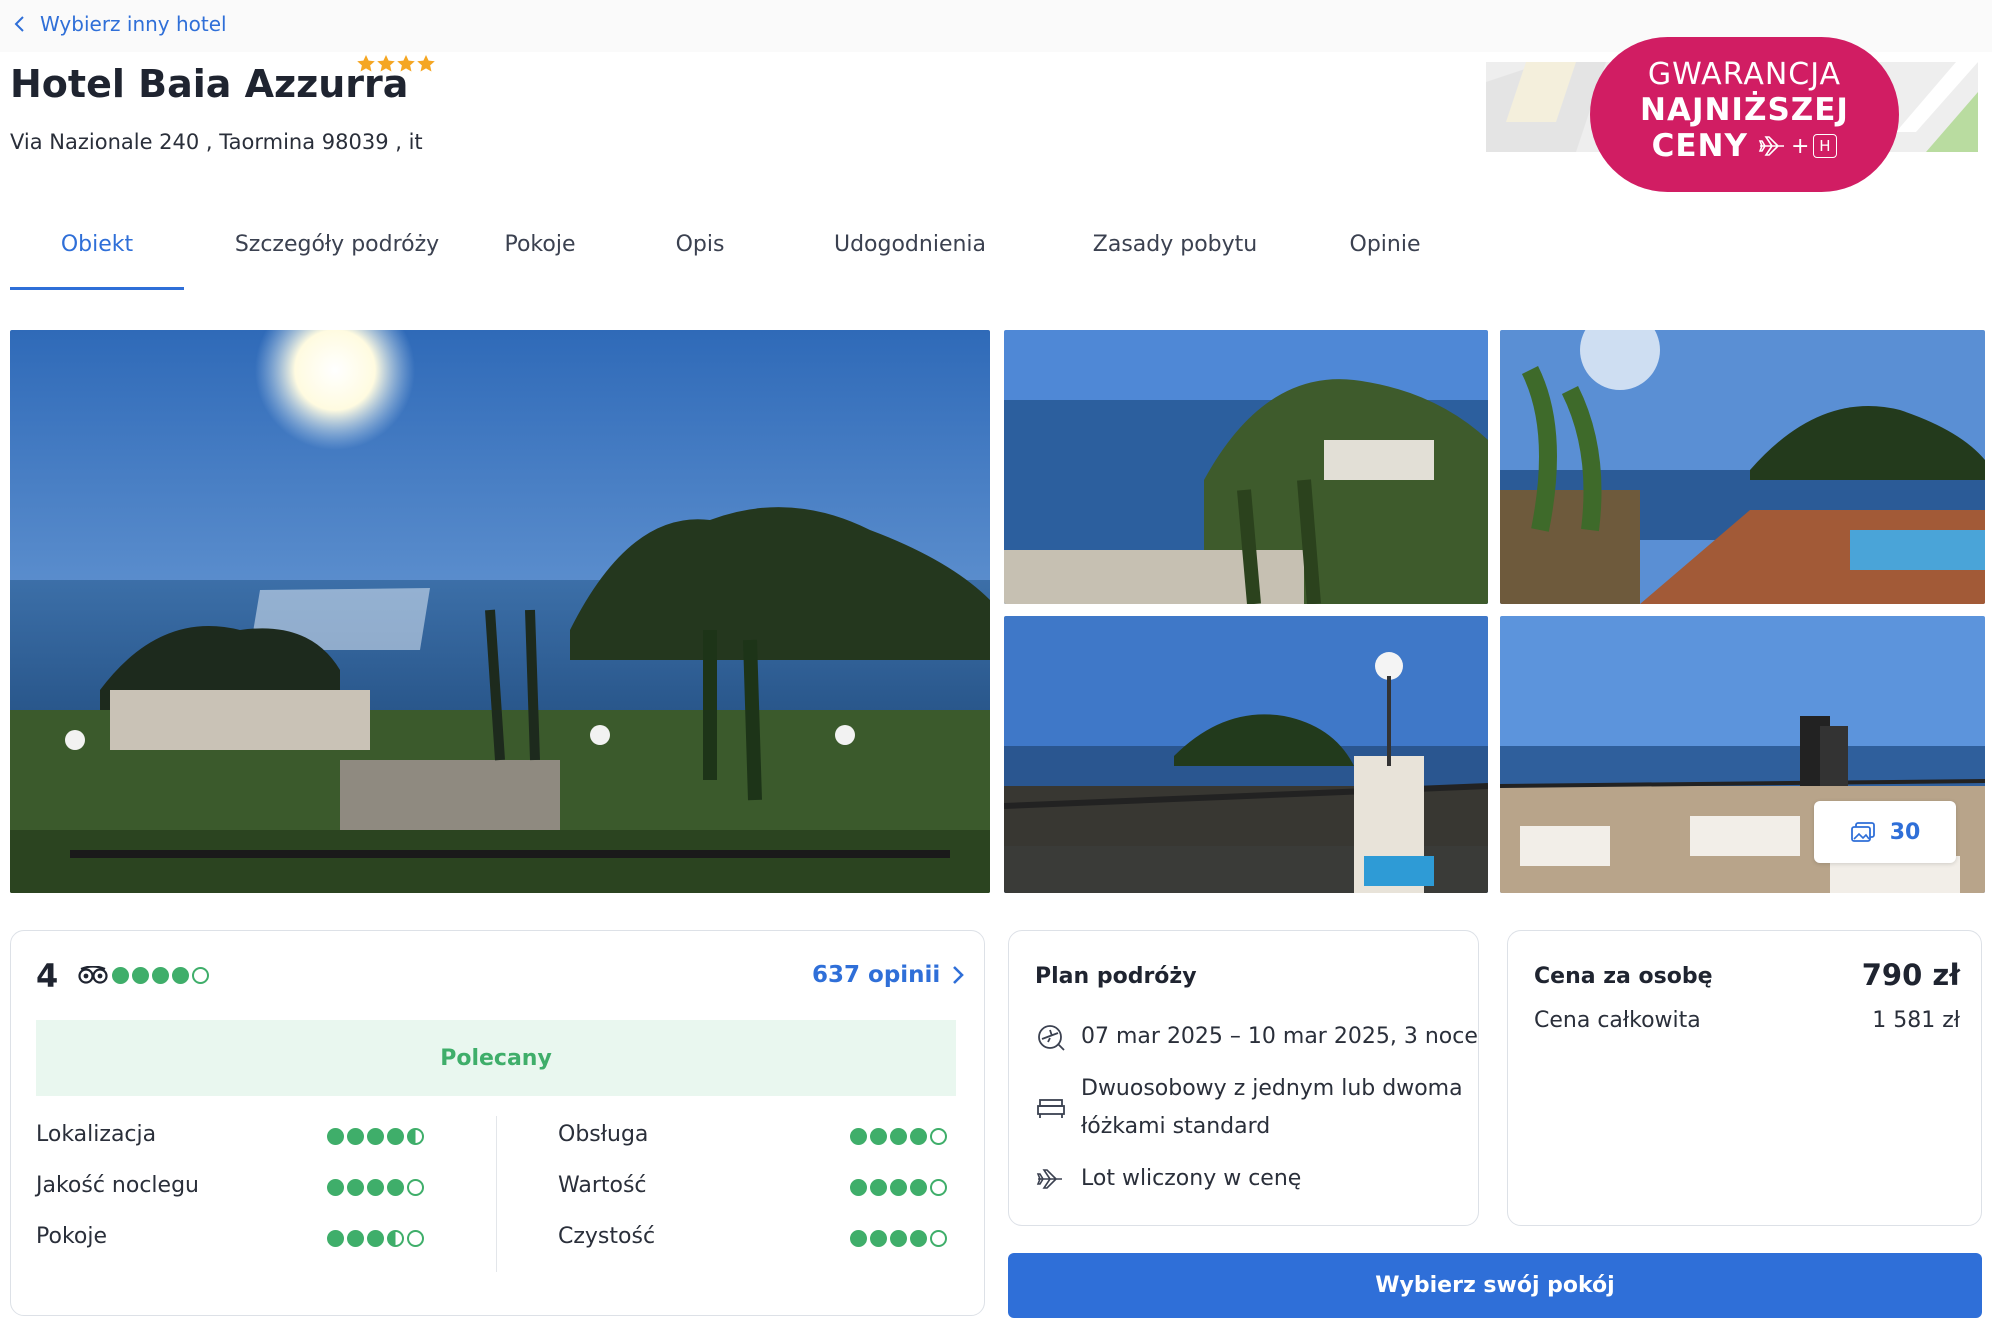 This screenshot has width=1992, height=1328. I want to click on trip-plan-title: Plan podróży, so click(1116, 976).